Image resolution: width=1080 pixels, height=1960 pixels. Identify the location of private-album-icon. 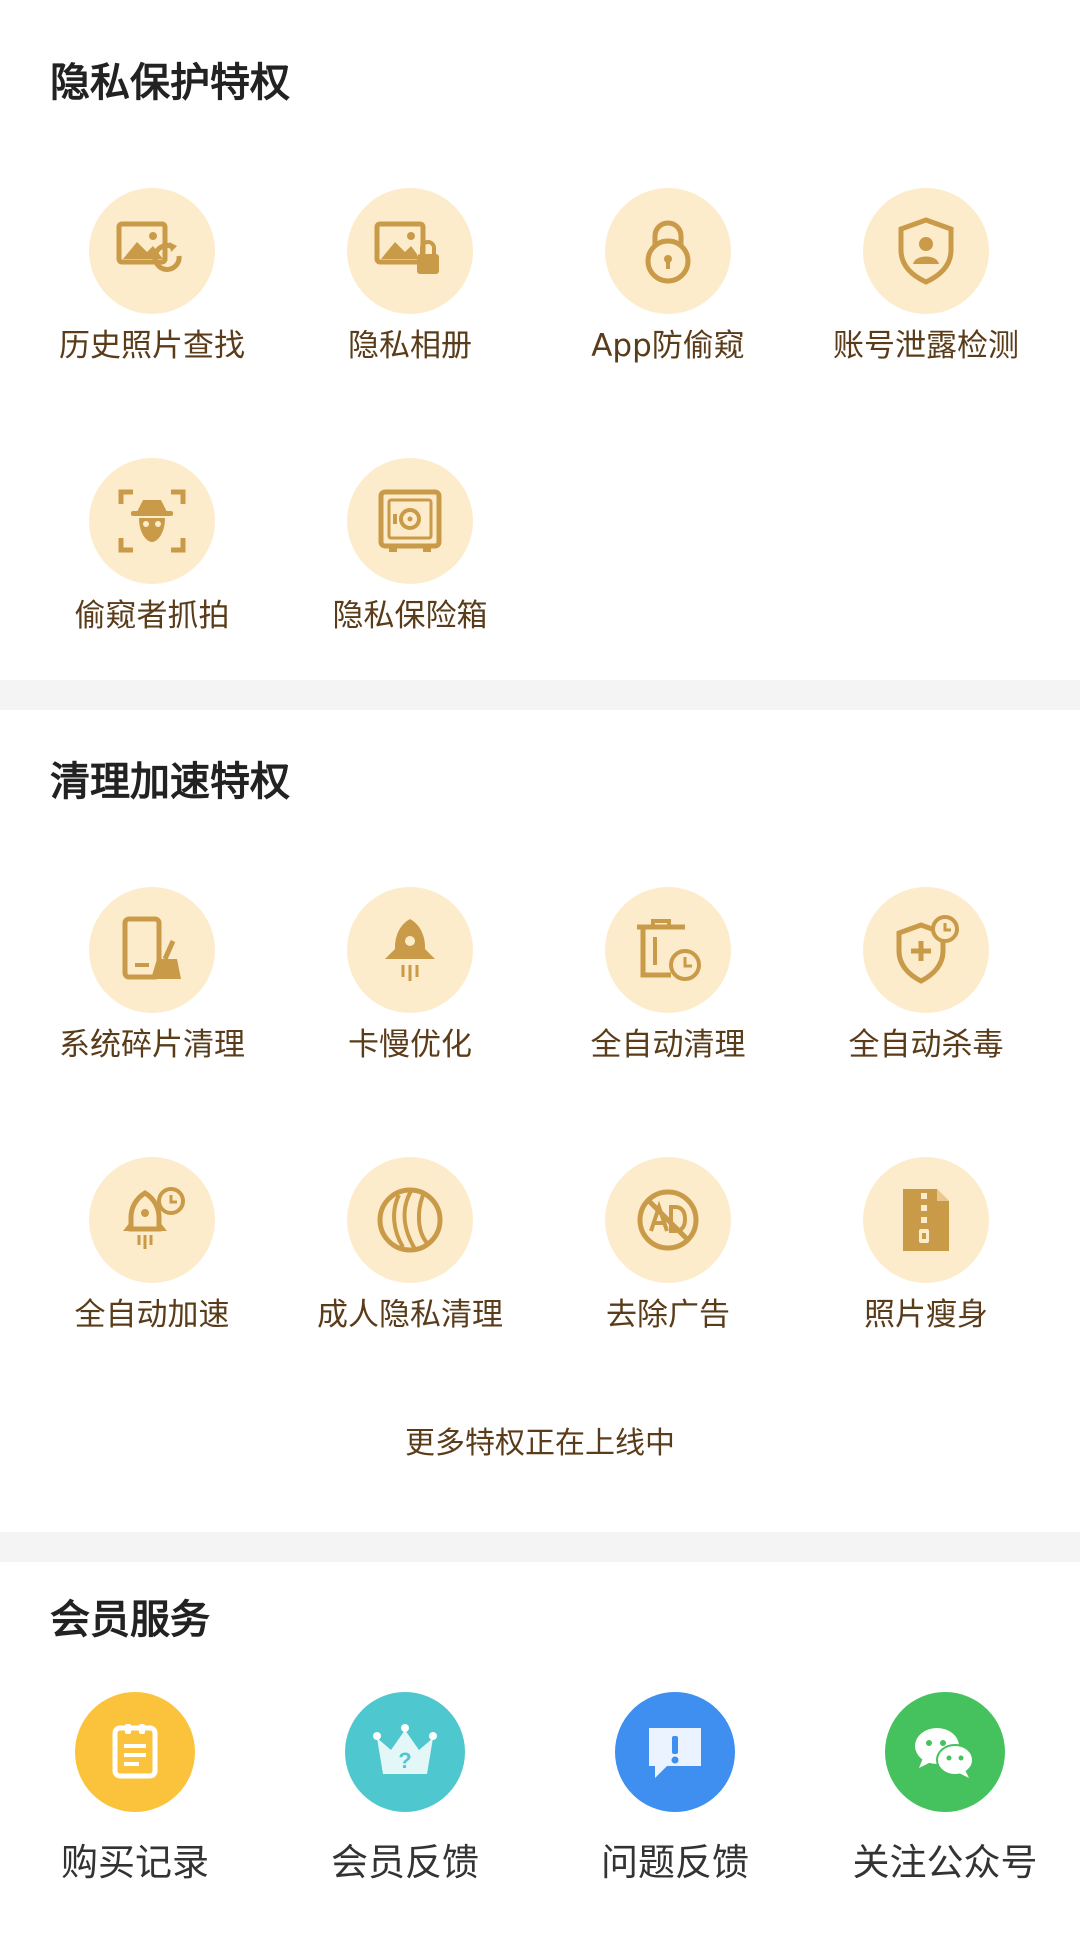
(406, 247).